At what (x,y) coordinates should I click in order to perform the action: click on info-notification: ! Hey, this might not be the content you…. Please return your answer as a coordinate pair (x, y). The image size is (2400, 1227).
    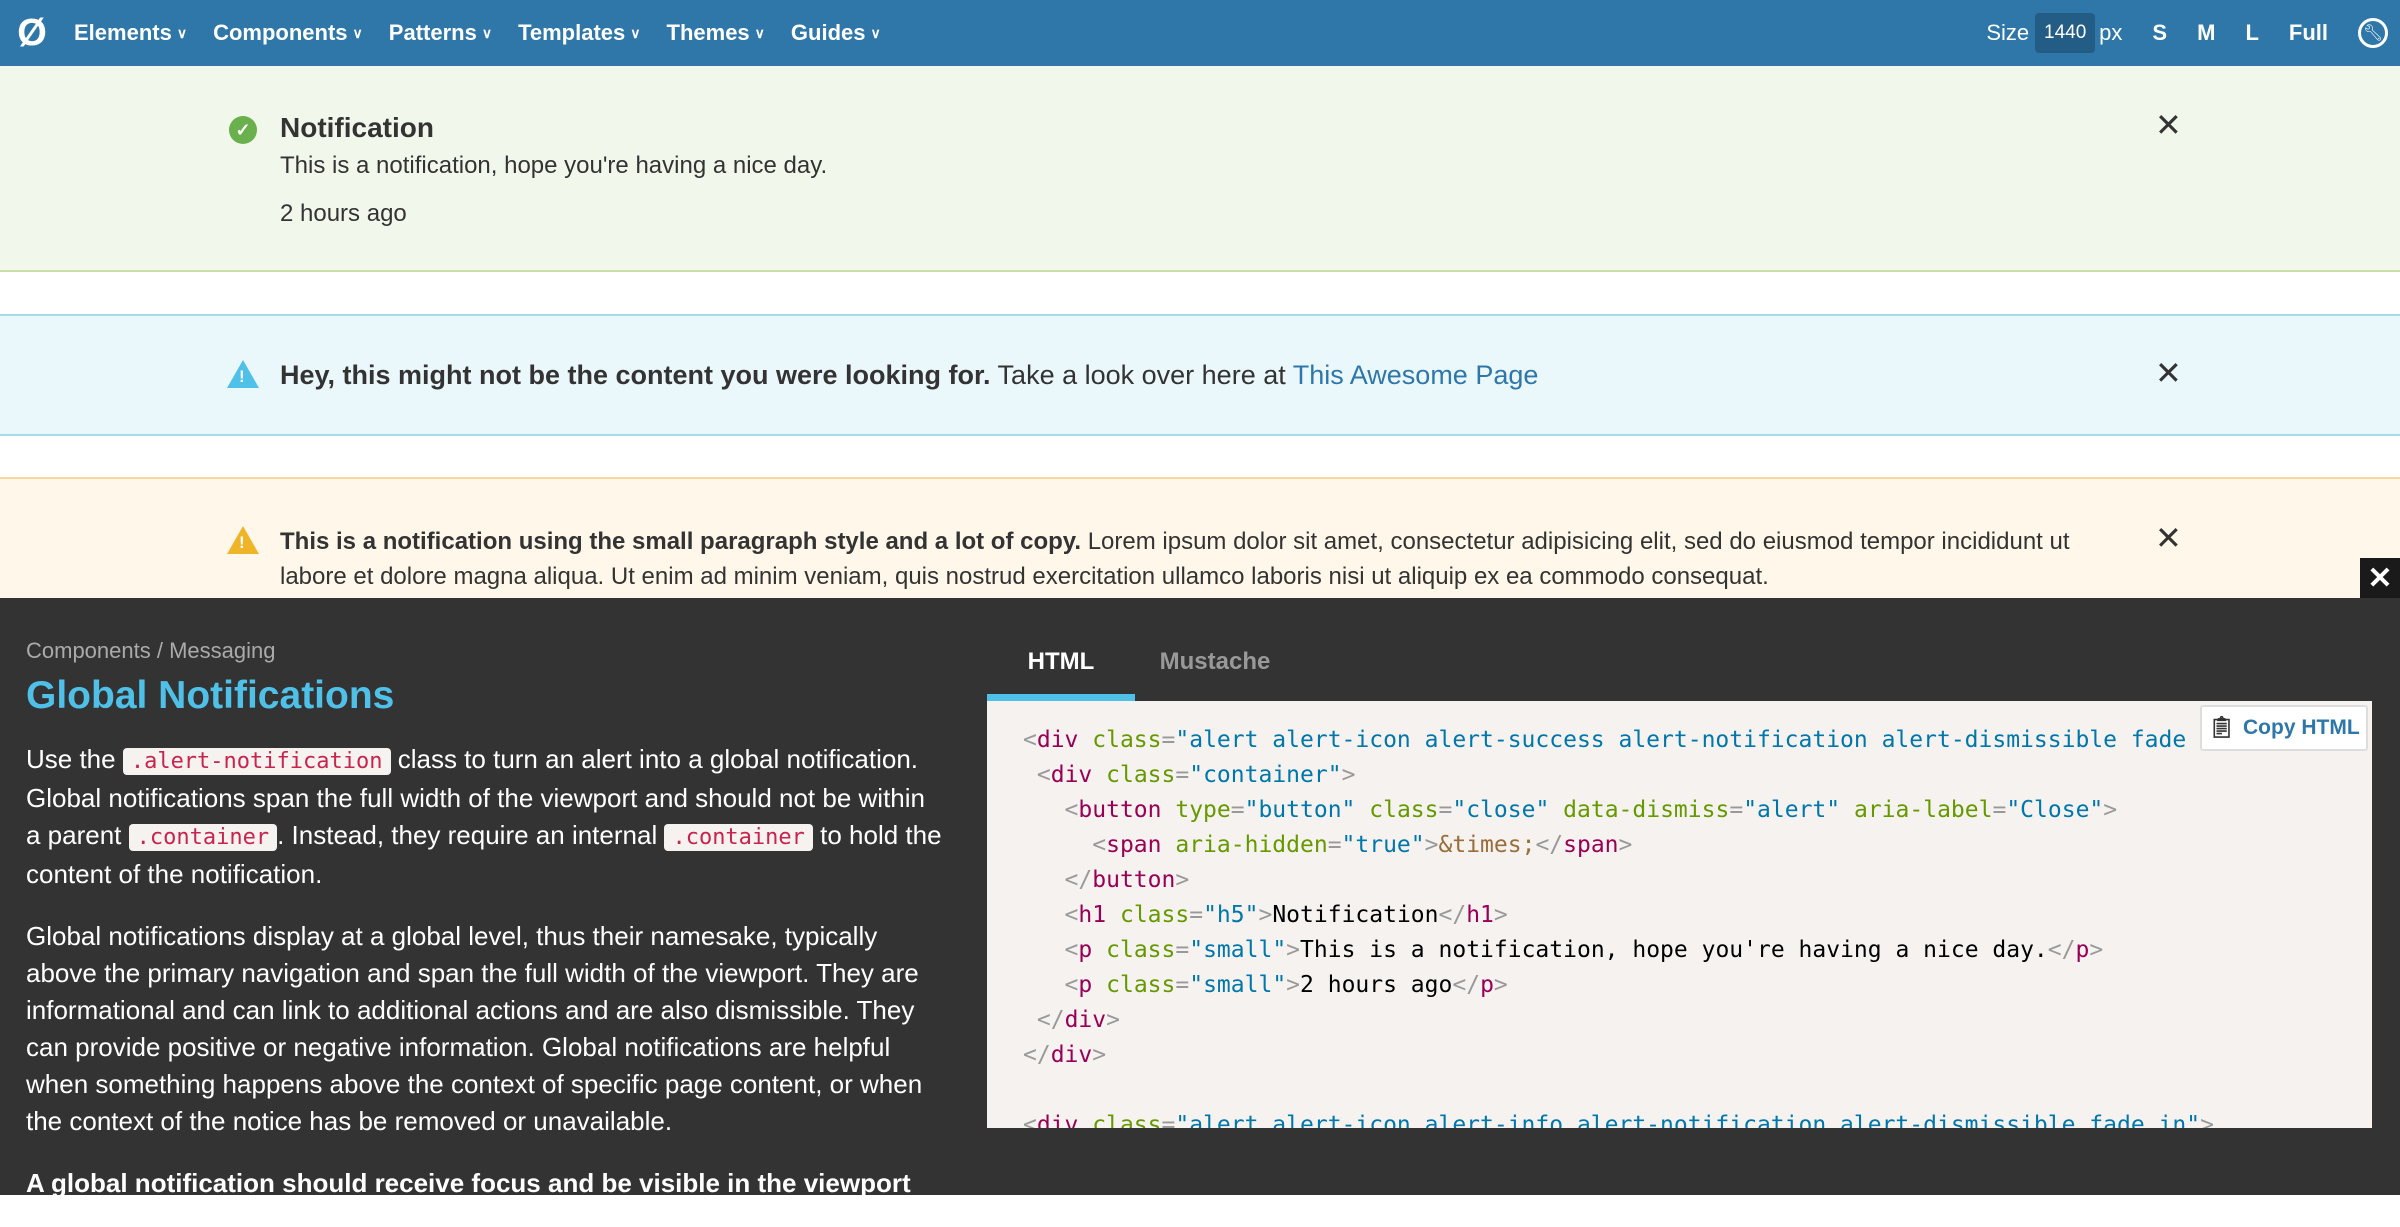
    Looking at the image, I should click on (1200, 375).